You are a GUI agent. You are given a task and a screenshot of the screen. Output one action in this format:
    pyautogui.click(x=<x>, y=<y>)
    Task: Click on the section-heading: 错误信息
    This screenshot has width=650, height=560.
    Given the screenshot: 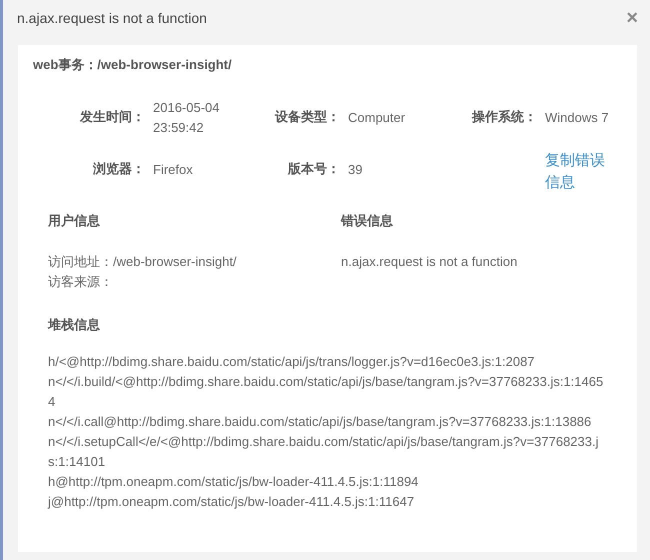 What is the action you would take?
    pyautogui.click(x=367, y=221)
    